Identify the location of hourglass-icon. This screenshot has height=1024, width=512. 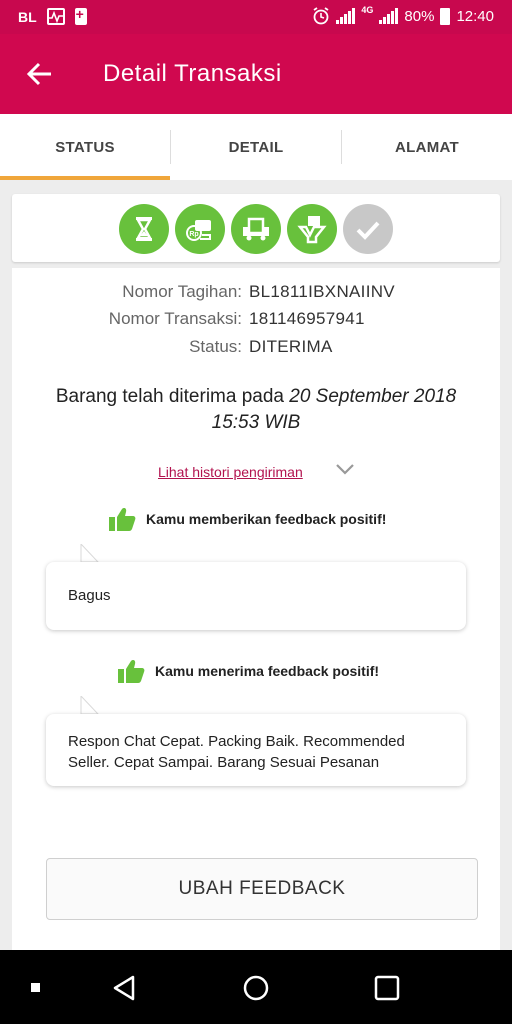
(144, 229).